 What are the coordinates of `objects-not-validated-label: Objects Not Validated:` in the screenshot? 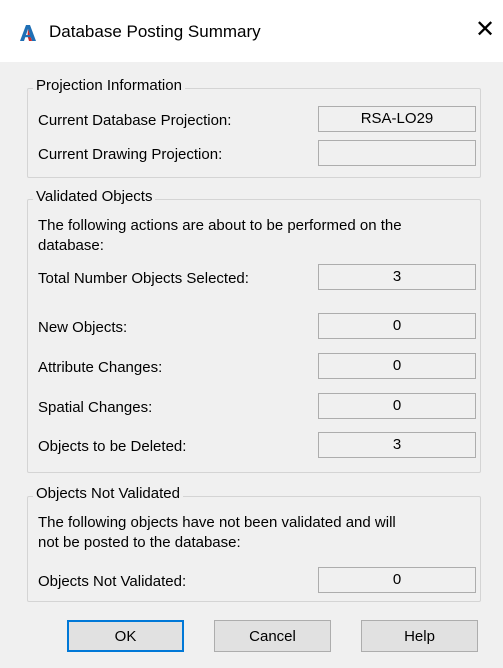 It's located at (112, 581).